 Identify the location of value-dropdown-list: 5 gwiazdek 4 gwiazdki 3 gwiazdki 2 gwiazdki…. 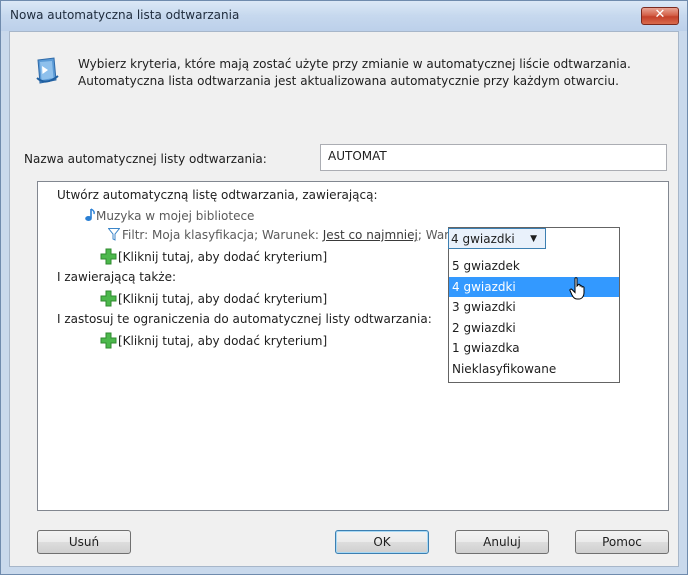
(534, 305).